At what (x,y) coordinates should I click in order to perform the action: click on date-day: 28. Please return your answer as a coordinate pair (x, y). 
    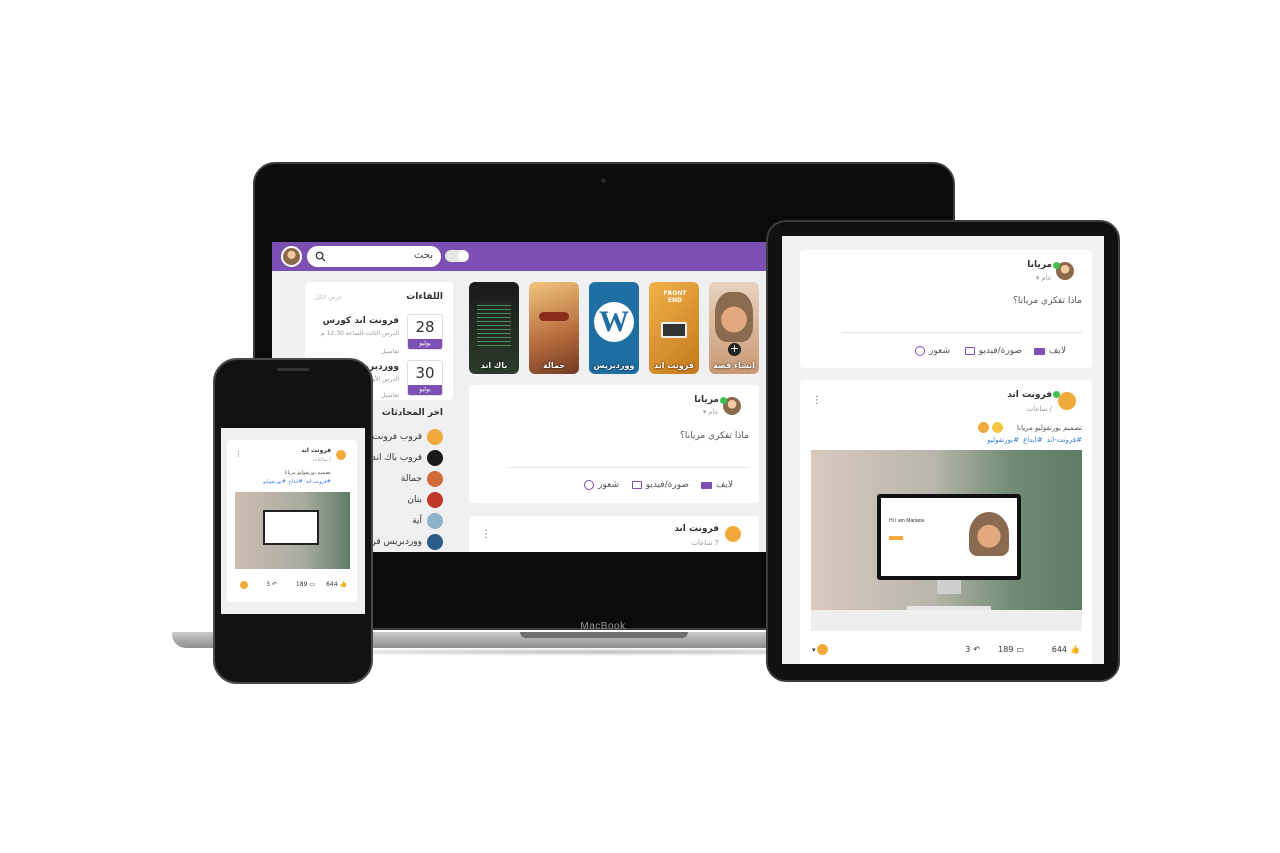
    Looking at the image, I should click on (425, 327).